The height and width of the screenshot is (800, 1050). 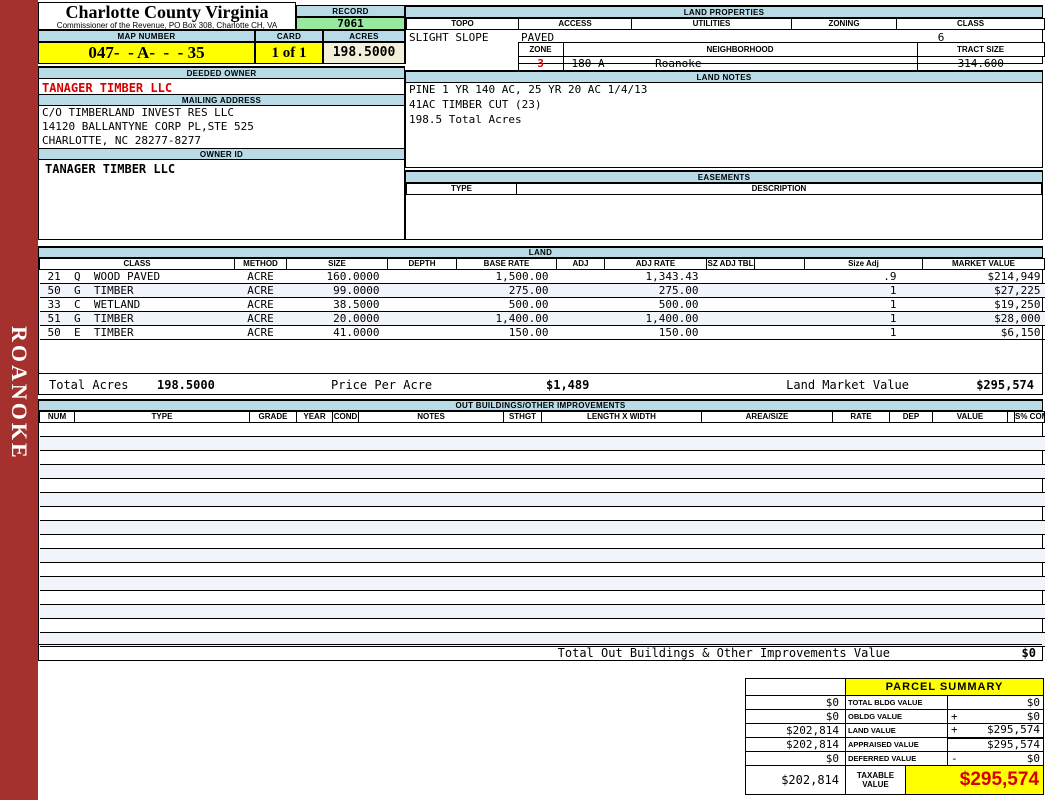 What do you see at coordinates (382, 385) in the screenshot?
I see `price-per-acre-label: Price Per Acre` at bounding box center [382, 385].